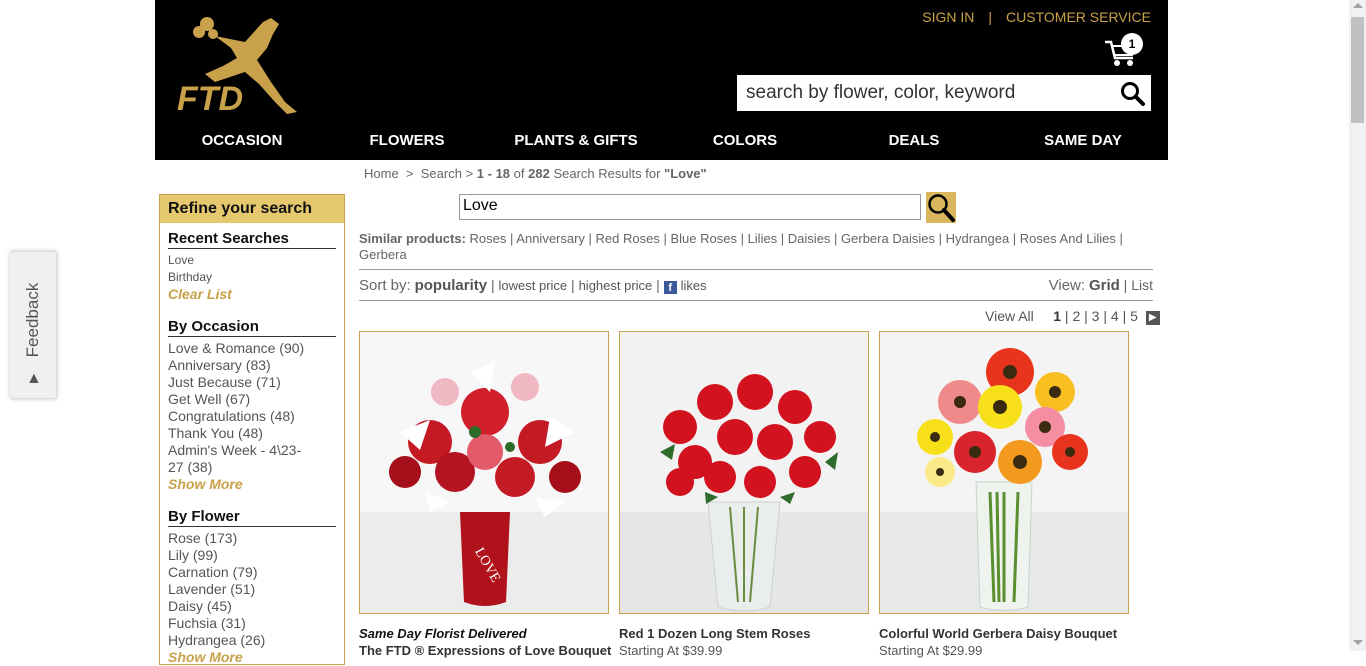 The width and height of the screenshot is (1366, 666). What do you see at coordinates (252, 606) in the screenshot?
I see `flower-item: Daisy (45)` at bounding box center [252, 606].